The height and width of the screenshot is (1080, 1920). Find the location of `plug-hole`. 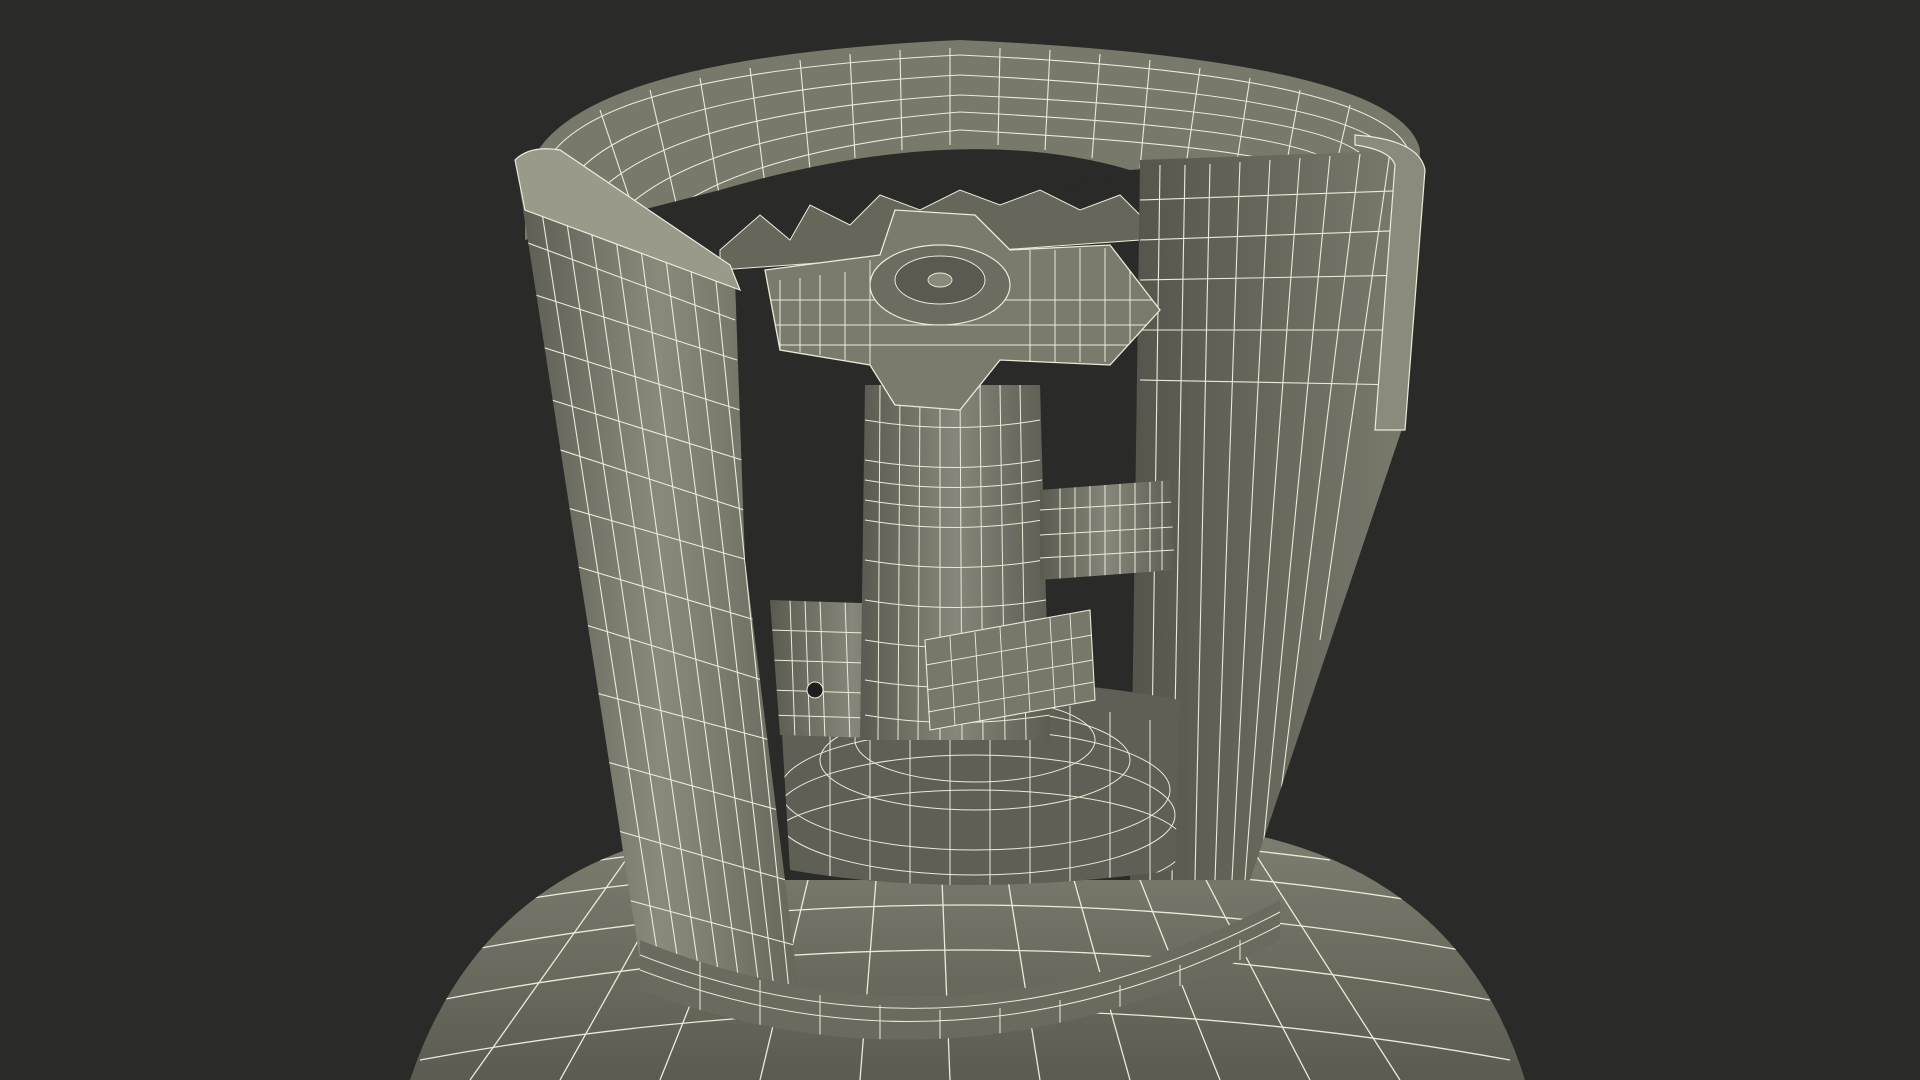

plug-hole is located at coordinates (815, 690).